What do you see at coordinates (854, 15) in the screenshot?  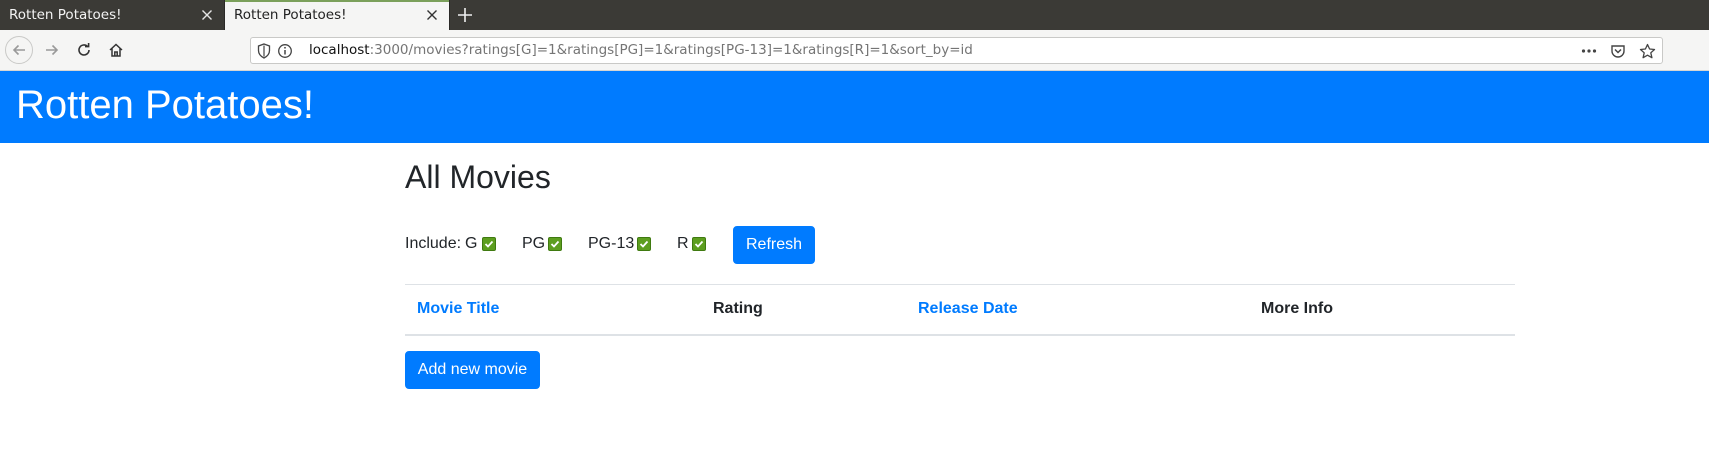 I see `browser-tab-bar: Rotten Potatoes! Rotten Potatoes!` at bounding box center [854, 15].